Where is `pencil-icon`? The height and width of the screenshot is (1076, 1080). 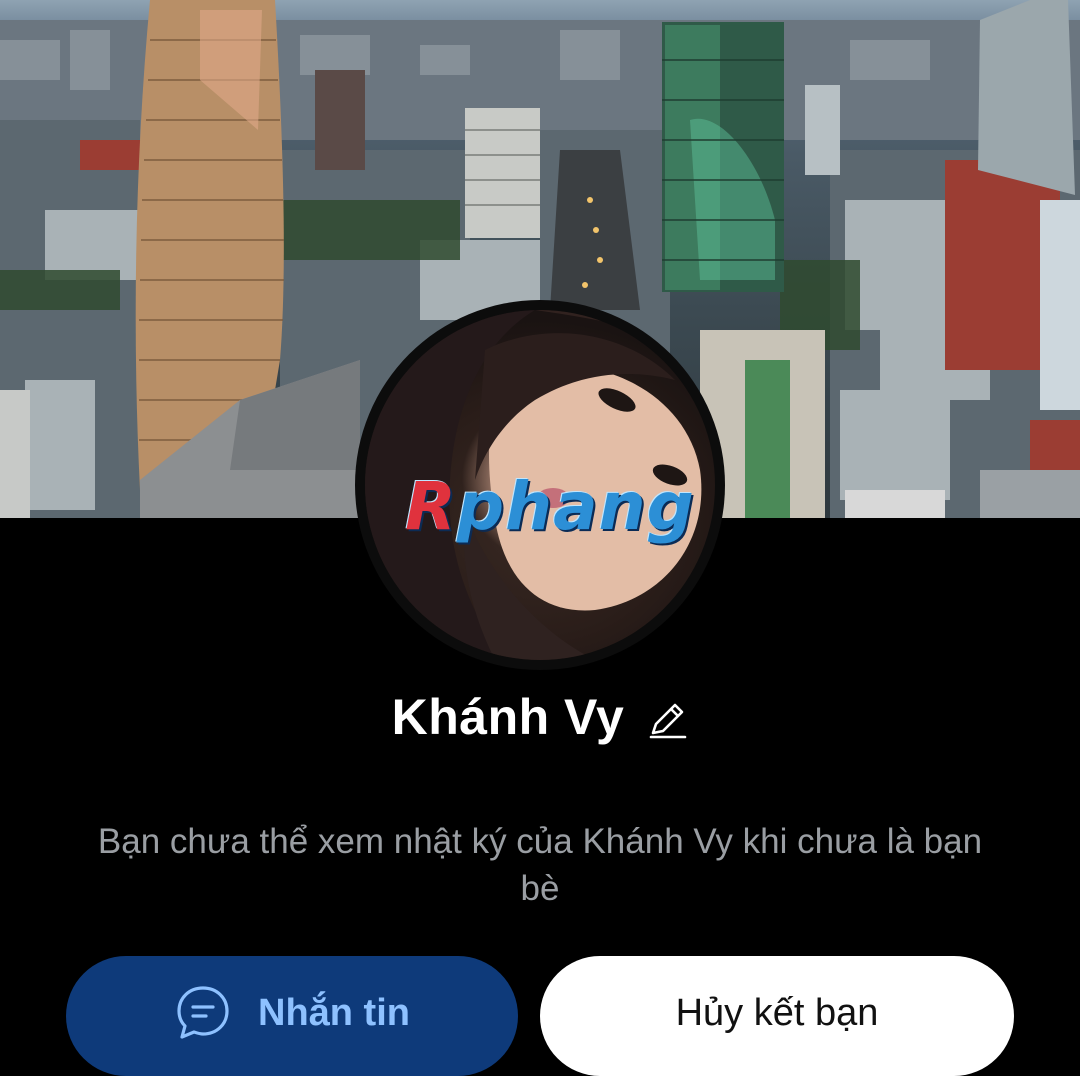 pencil-icon is located at coordinates (668, 720).